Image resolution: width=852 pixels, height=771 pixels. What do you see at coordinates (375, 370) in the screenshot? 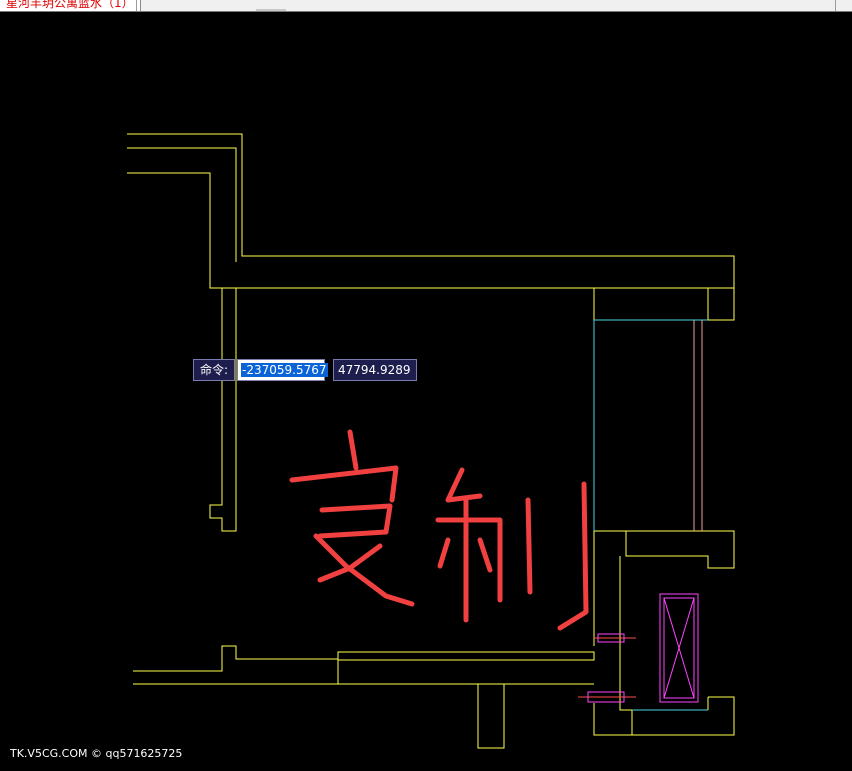
I see `y-coordinate-input: 47794.9289` at bounding box center [375, 370].